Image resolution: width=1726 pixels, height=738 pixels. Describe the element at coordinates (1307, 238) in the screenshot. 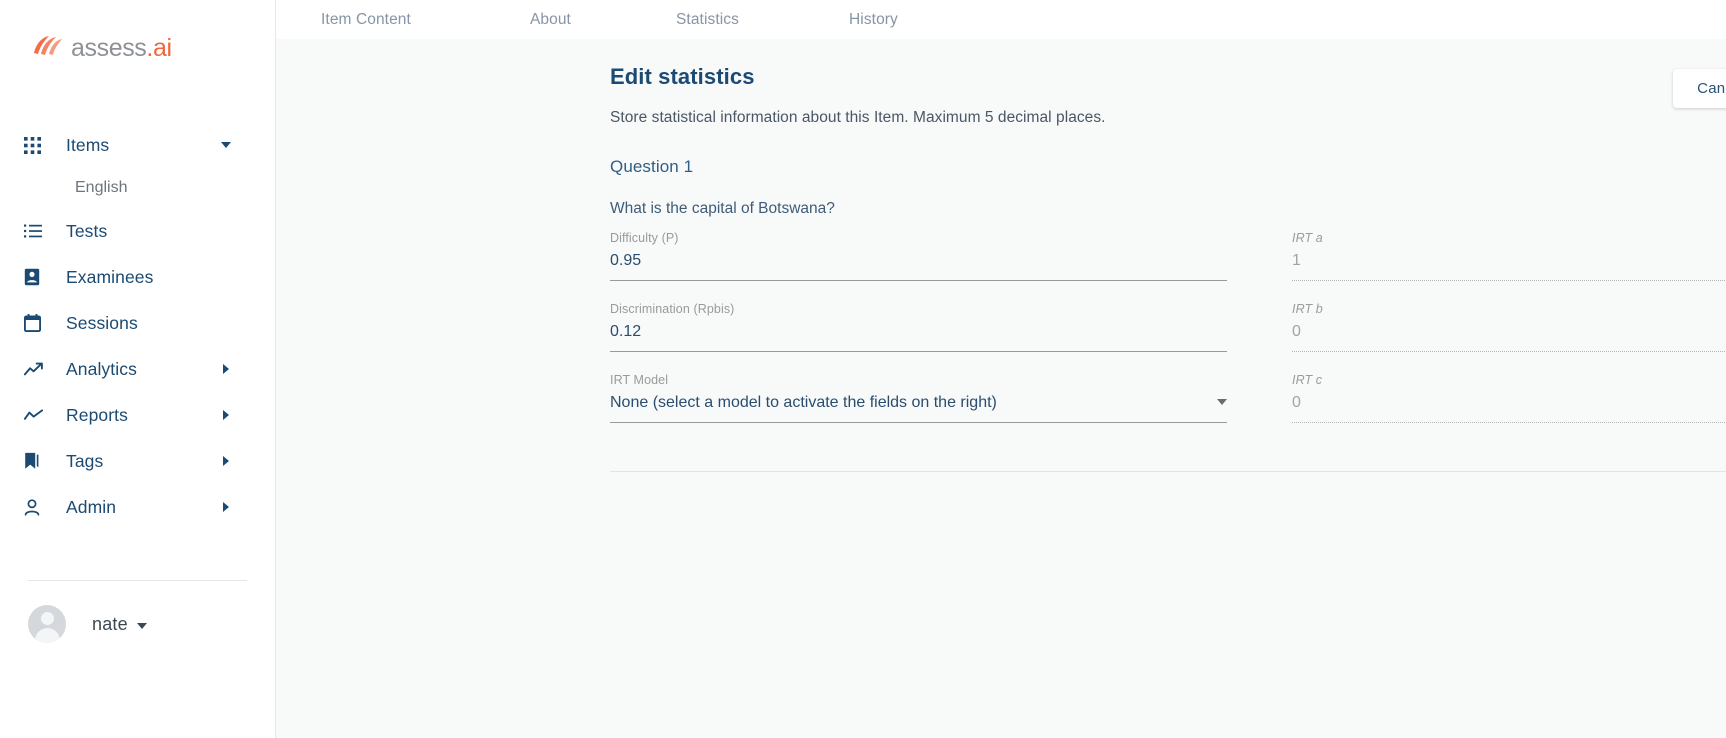

I see `field-label: IRT a` at that location.